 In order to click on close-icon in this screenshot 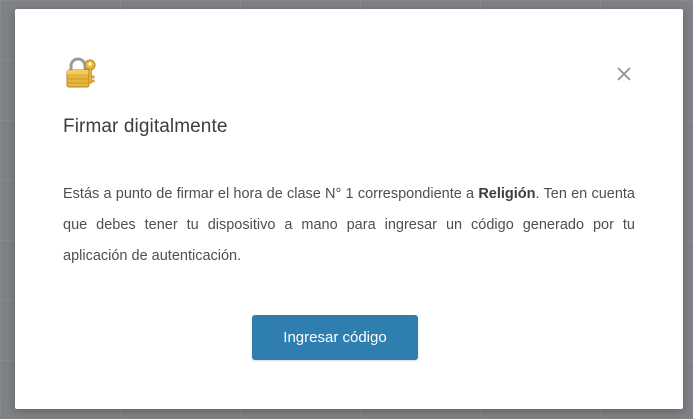, I will do `click(624, 74)`.